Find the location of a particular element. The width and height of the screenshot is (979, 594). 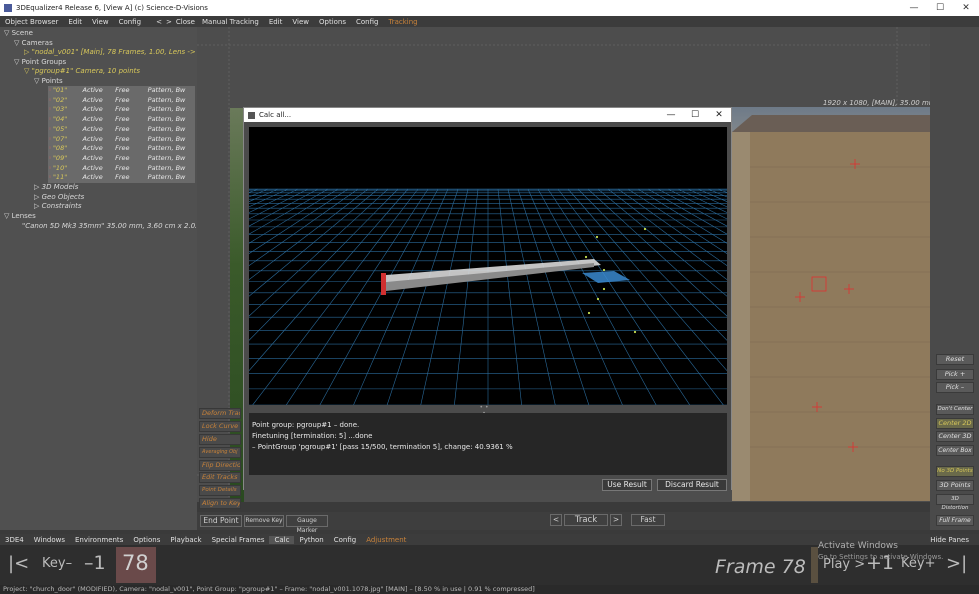

point-name: "09" is located at coordinates (60, 157).